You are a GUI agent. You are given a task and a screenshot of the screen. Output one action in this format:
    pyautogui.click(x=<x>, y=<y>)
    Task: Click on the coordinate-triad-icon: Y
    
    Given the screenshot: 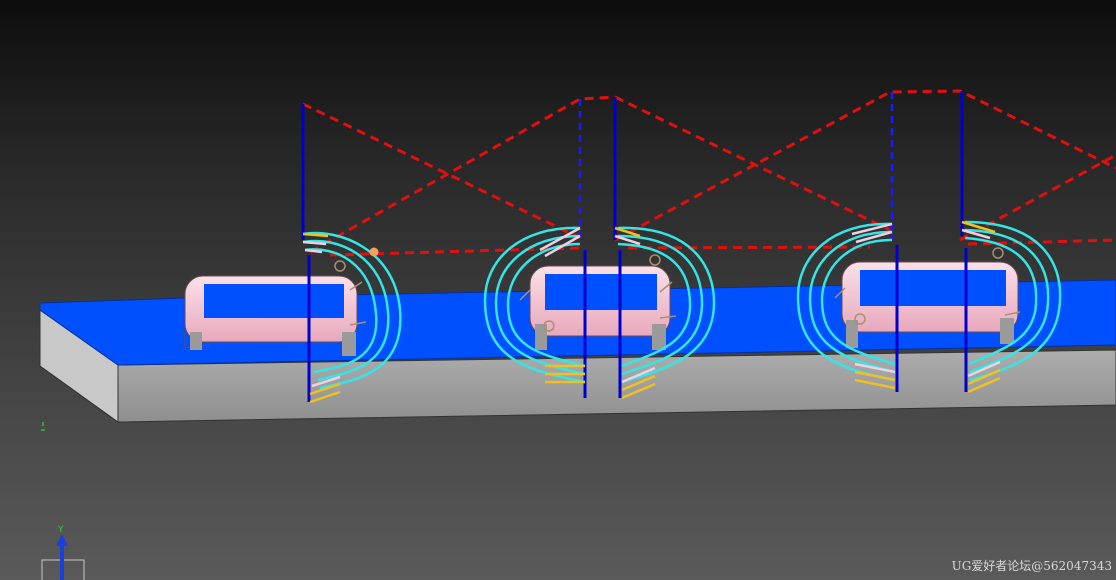 What is the action you would take?
    pyautogui.click(x=63, y=551)
    